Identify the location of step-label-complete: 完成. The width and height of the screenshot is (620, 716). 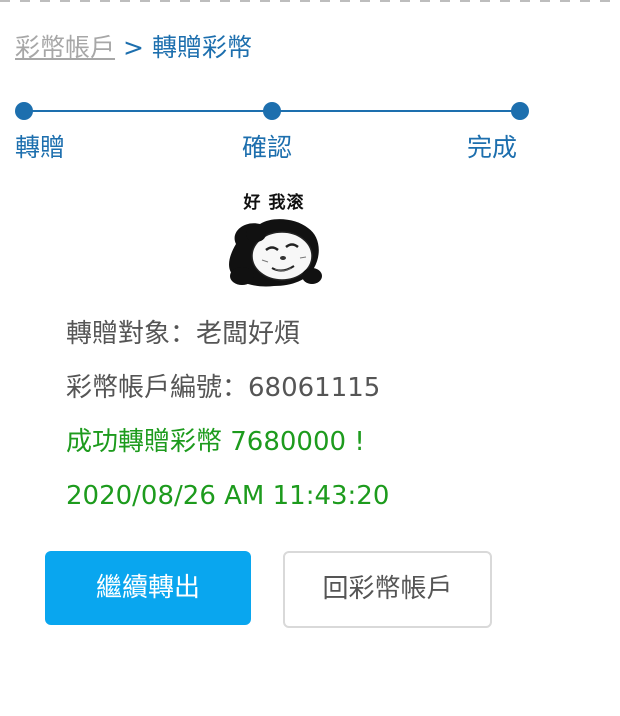
(492, 147).